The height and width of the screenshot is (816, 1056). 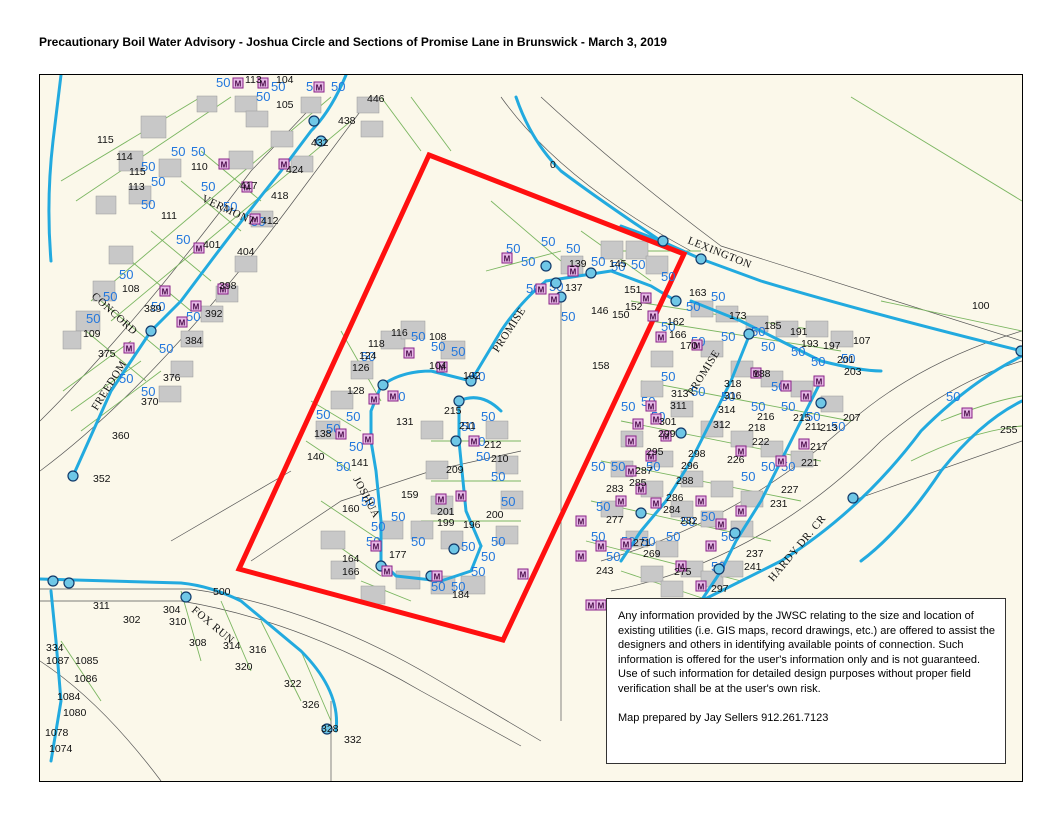 I want to click on parcel-number: 114, so click(x=124, y=157).